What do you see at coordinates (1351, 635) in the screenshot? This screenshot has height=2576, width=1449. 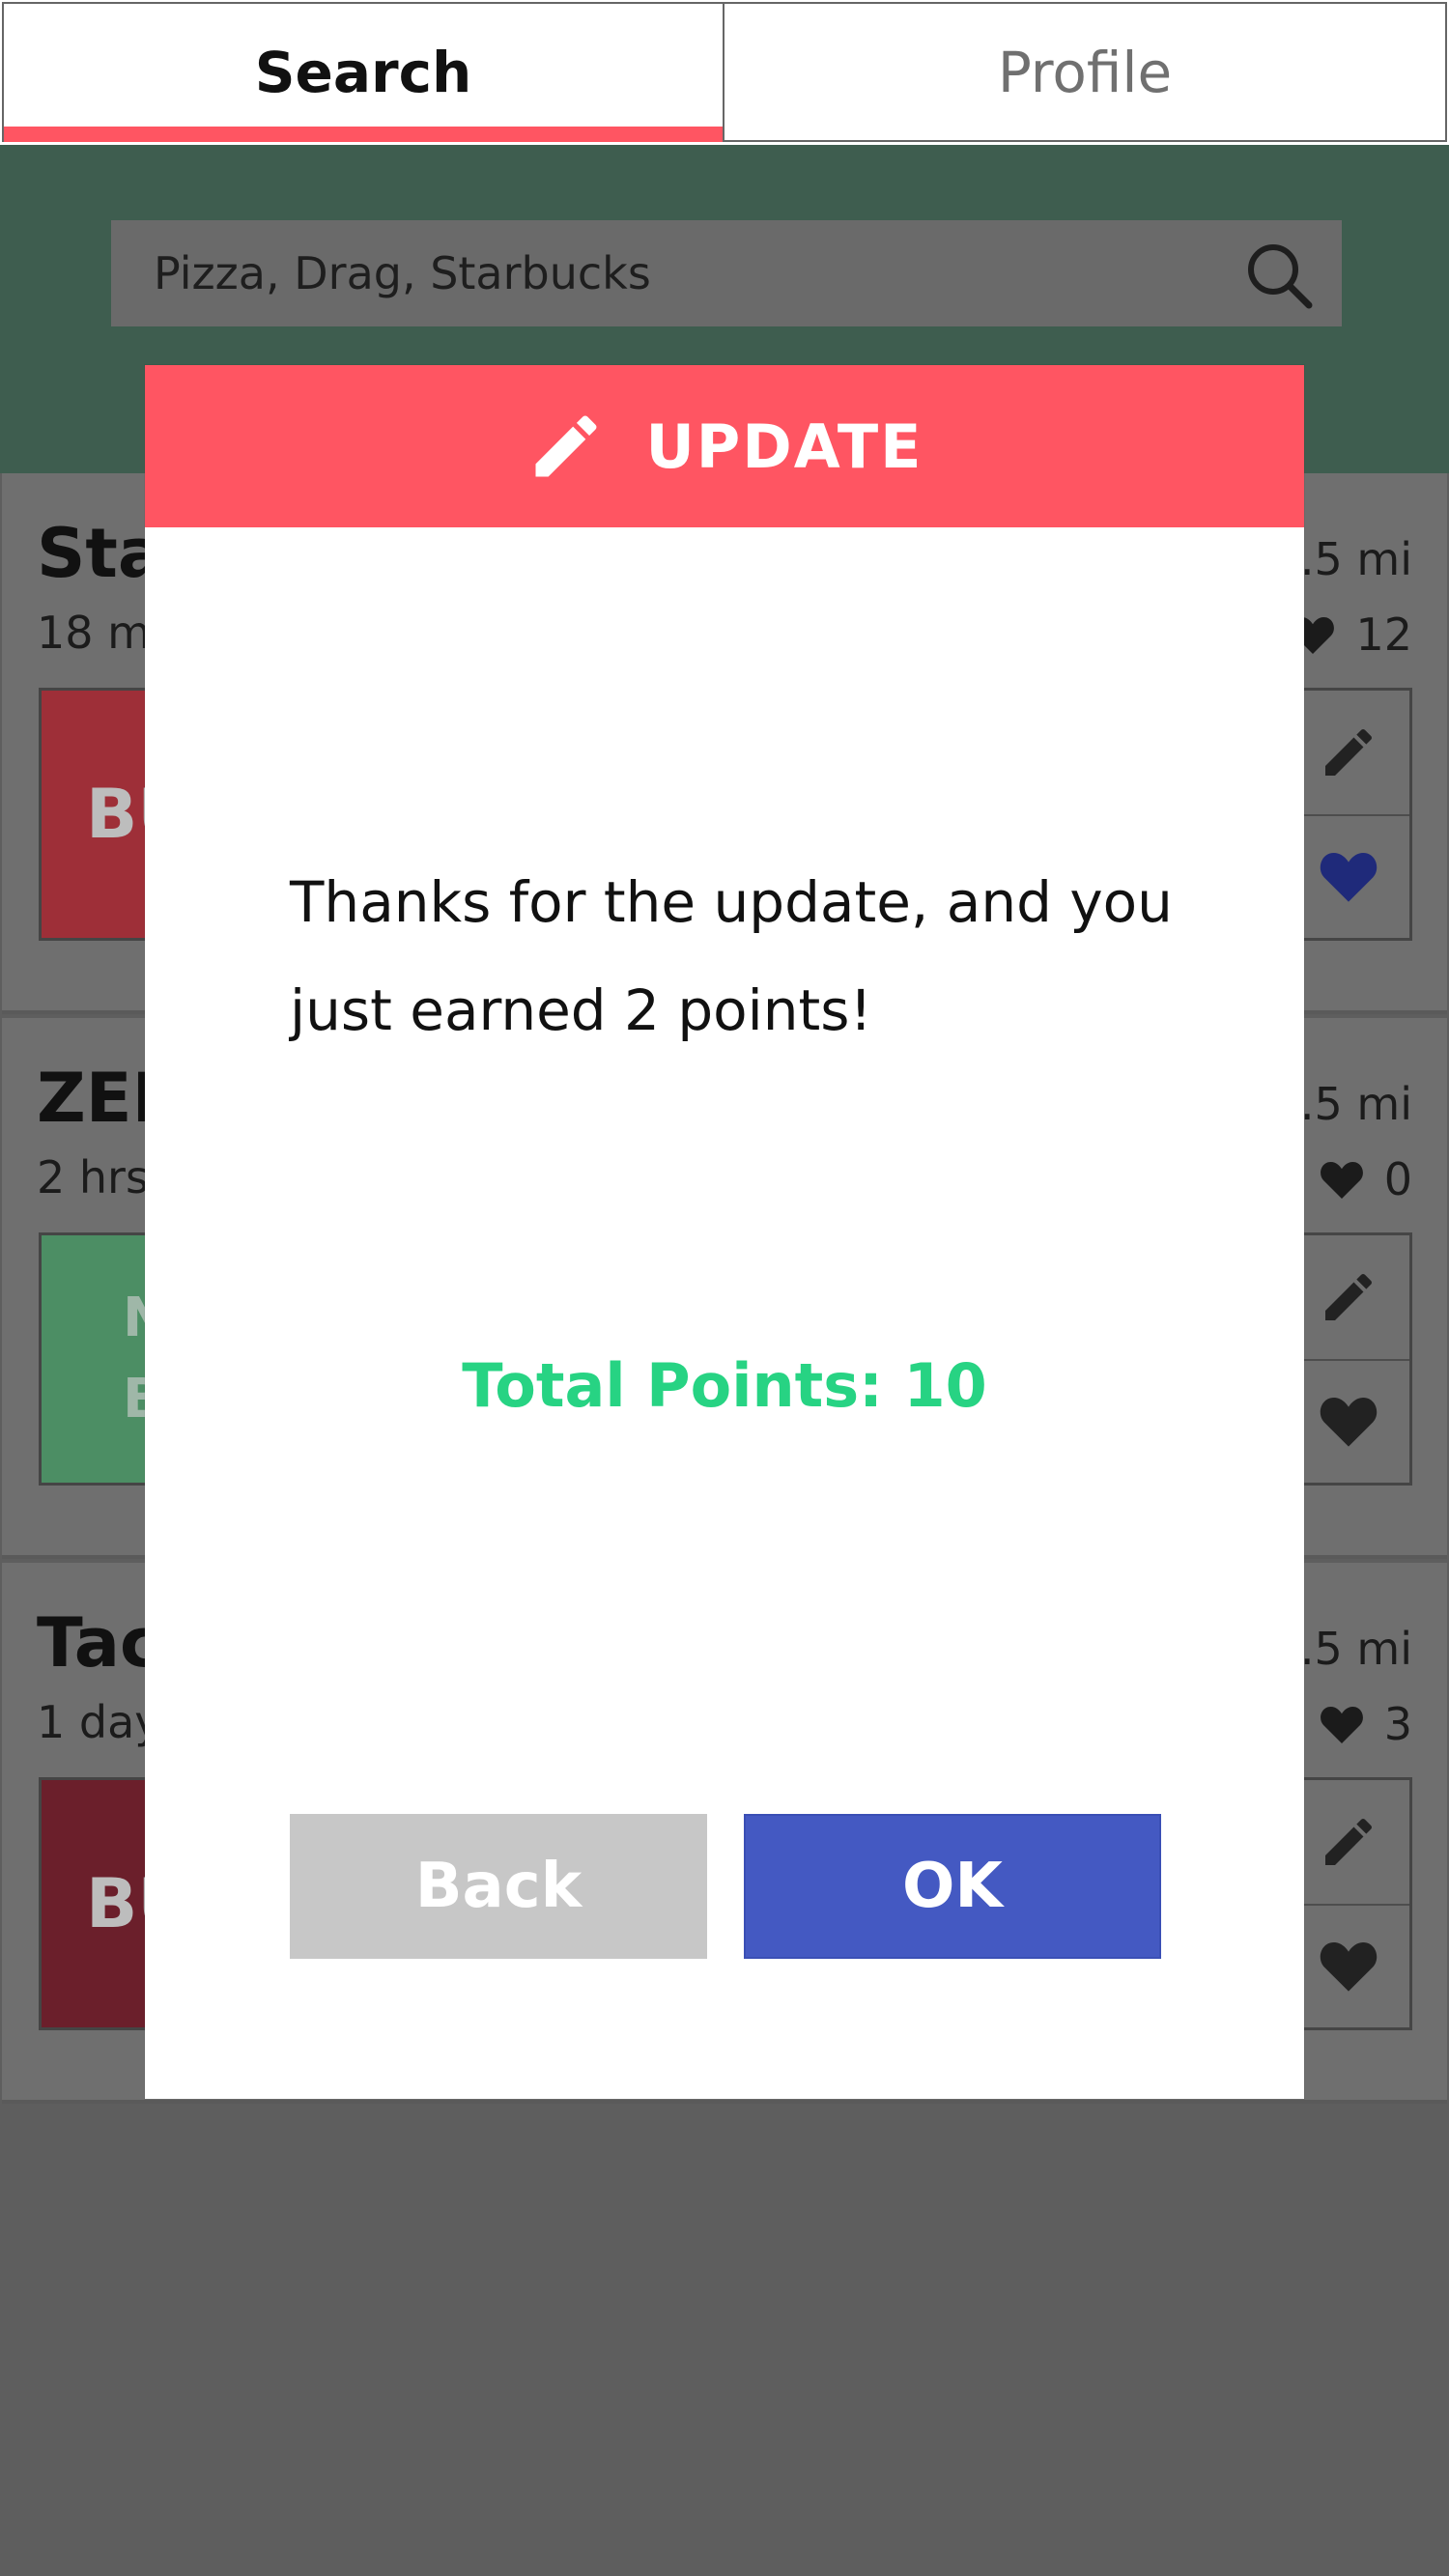 I see `like-count: 12` at bounding box center [1351, 635].